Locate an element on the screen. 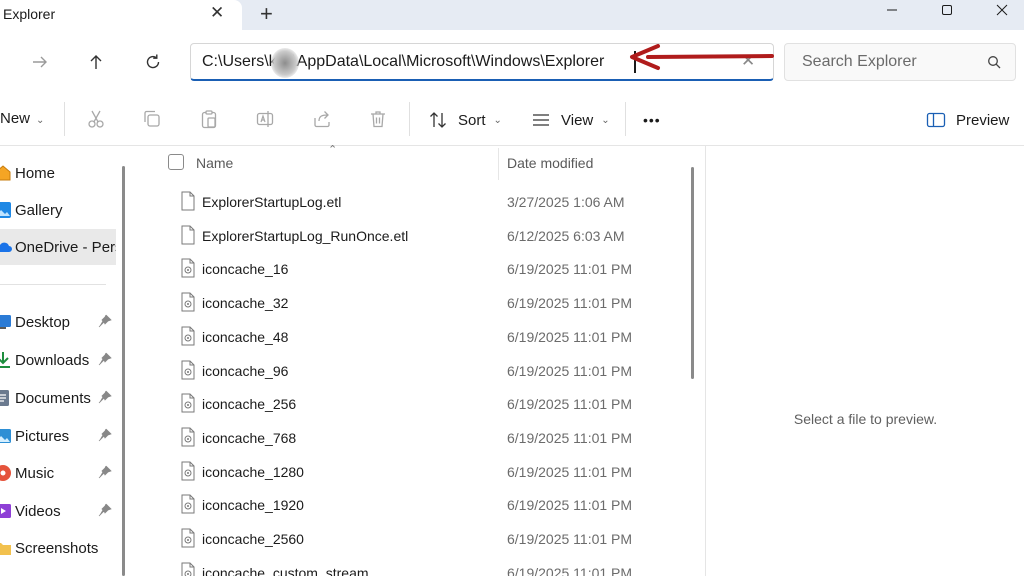 The image size is (1024, 576). search-input: Search Explorer is located at coordinates (859, 62).